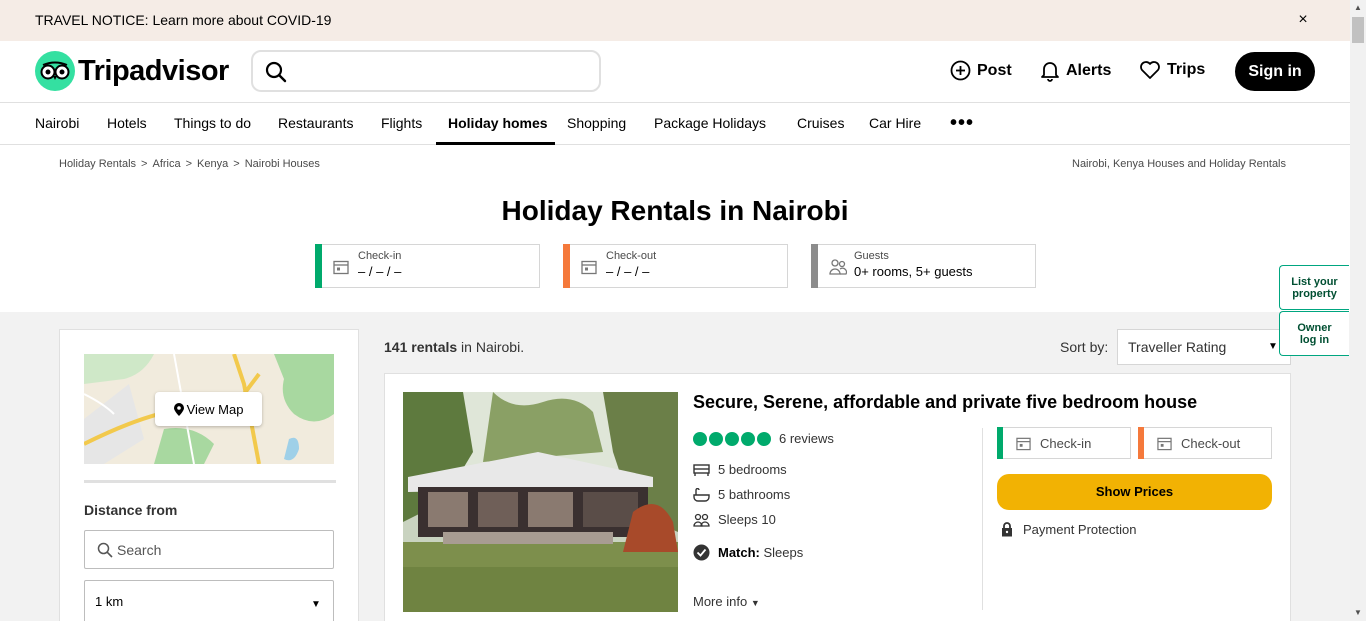 The height and width of the screenshot is (621, 1366). Describe the element at coordinates (1172, 70) in the screenshot. I see `trips-button: Trips` at that location.